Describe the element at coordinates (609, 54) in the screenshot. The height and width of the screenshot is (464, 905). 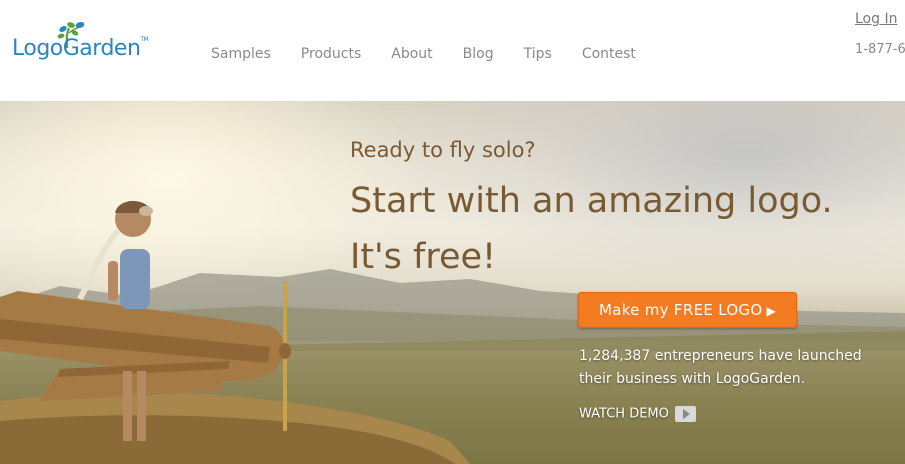
I see `nav-contest: Contest` at that location.